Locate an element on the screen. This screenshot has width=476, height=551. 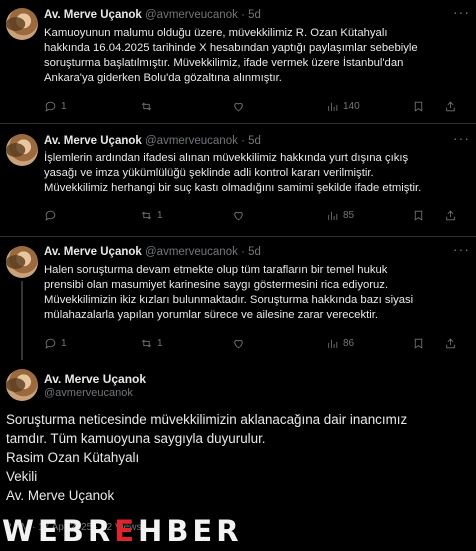
tweet-line: Vekili is located at coordinates (22, 476).